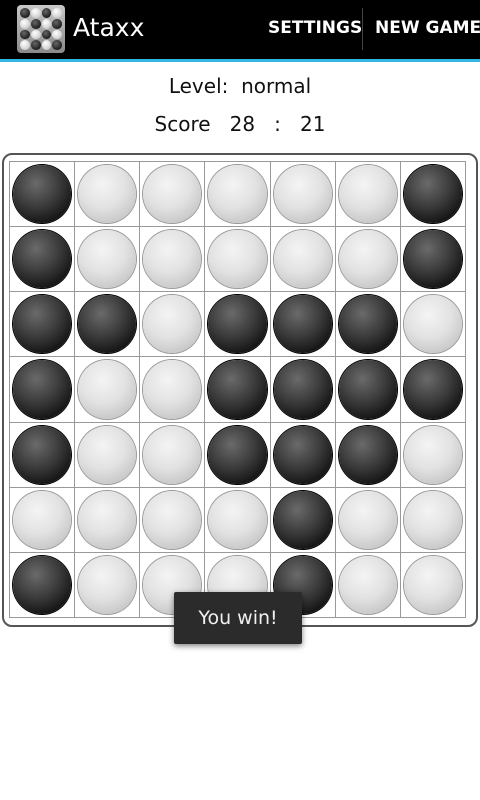  Describe the element at coordinates (362, 29) in the screenshot. I see `action-divider` at that location.